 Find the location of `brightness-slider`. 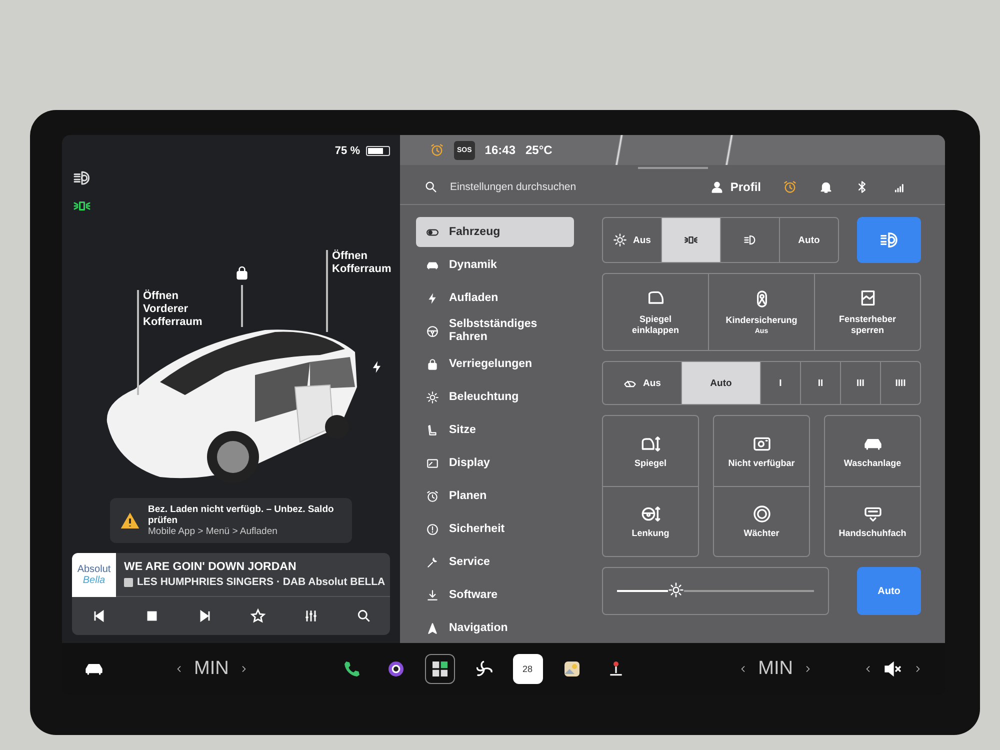

brightness-slider is located at coordinates (715, 591).